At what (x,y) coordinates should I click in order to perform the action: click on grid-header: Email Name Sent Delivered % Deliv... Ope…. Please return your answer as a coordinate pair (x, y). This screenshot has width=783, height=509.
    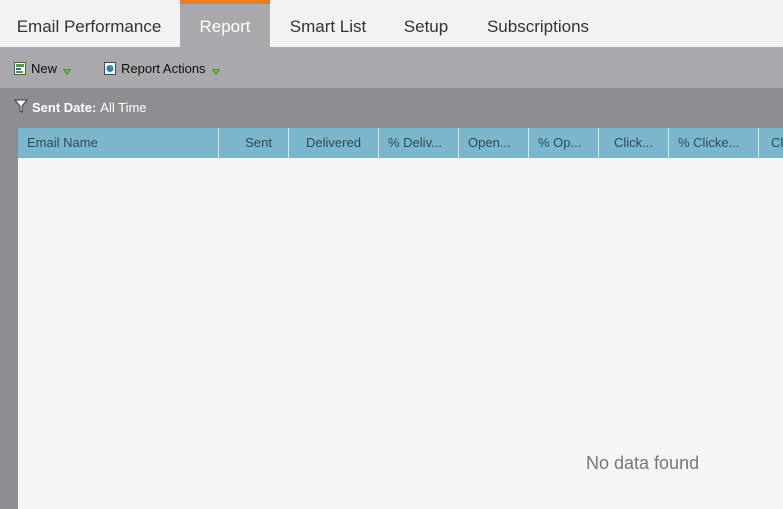
    Looking at the image, I should click on (400, 143).